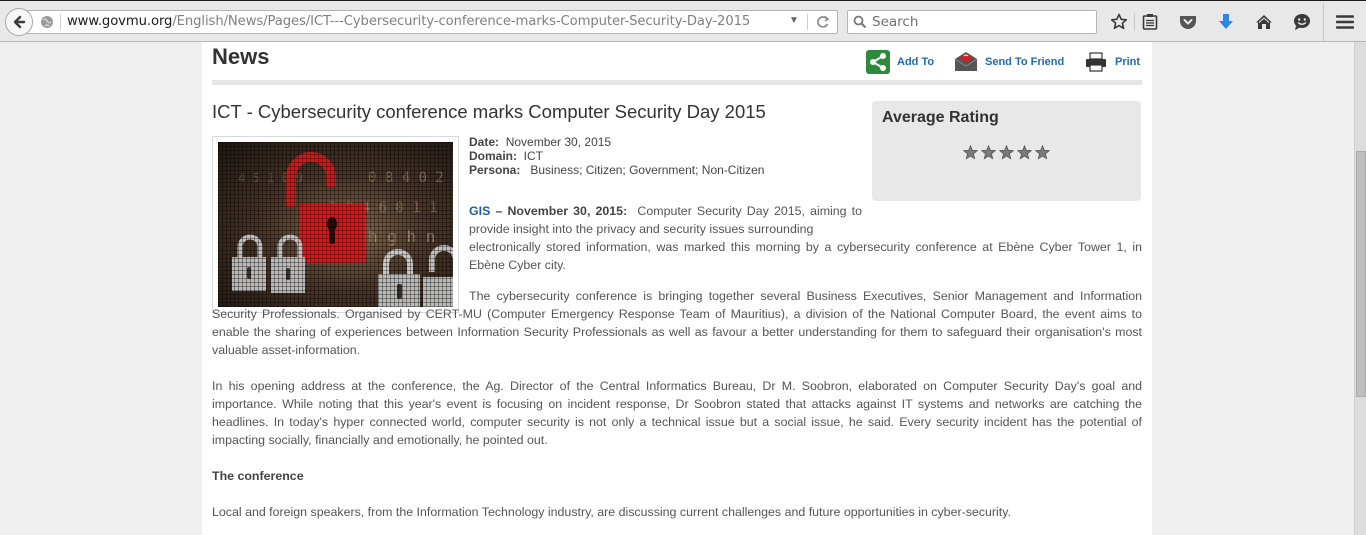 The image size is (1366, 535). Describe the element at coordinates (677, 82) in the screenshot. I see `title-divider` at that location.